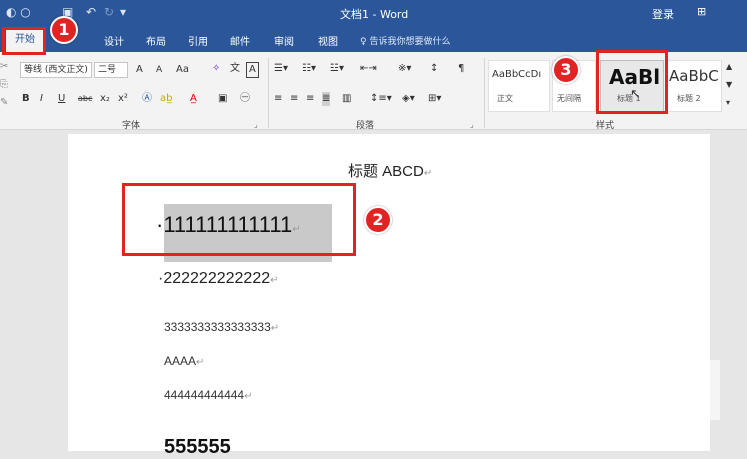  What do you see at coordinates (222, 99) in the screenshot?
I see `char-shading-icon: ▣` at bounding box center [222, 99].